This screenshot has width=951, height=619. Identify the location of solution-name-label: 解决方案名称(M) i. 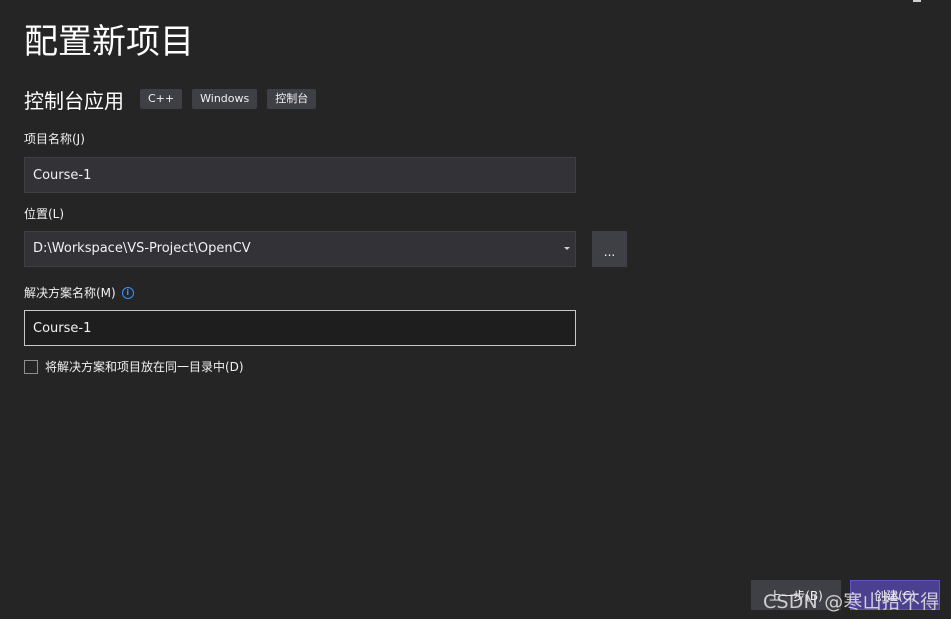
(79, 293).